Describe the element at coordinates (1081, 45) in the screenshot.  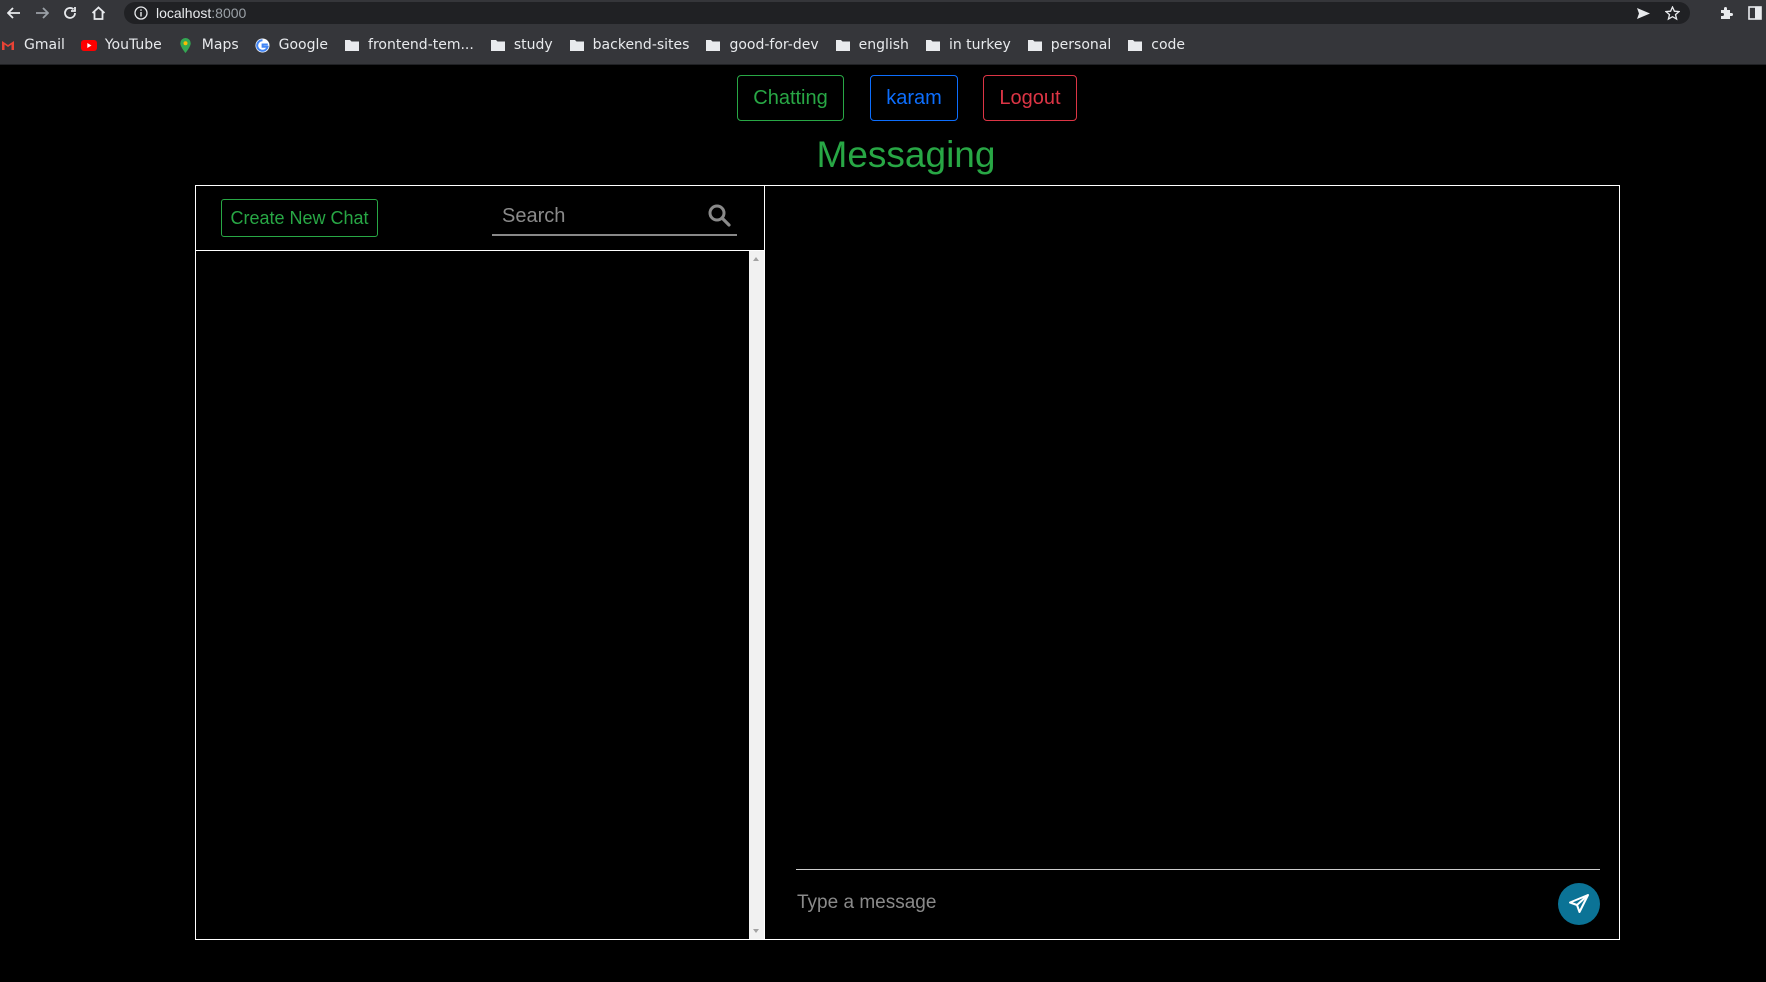
I see `bookmark-label: personal` at that location.